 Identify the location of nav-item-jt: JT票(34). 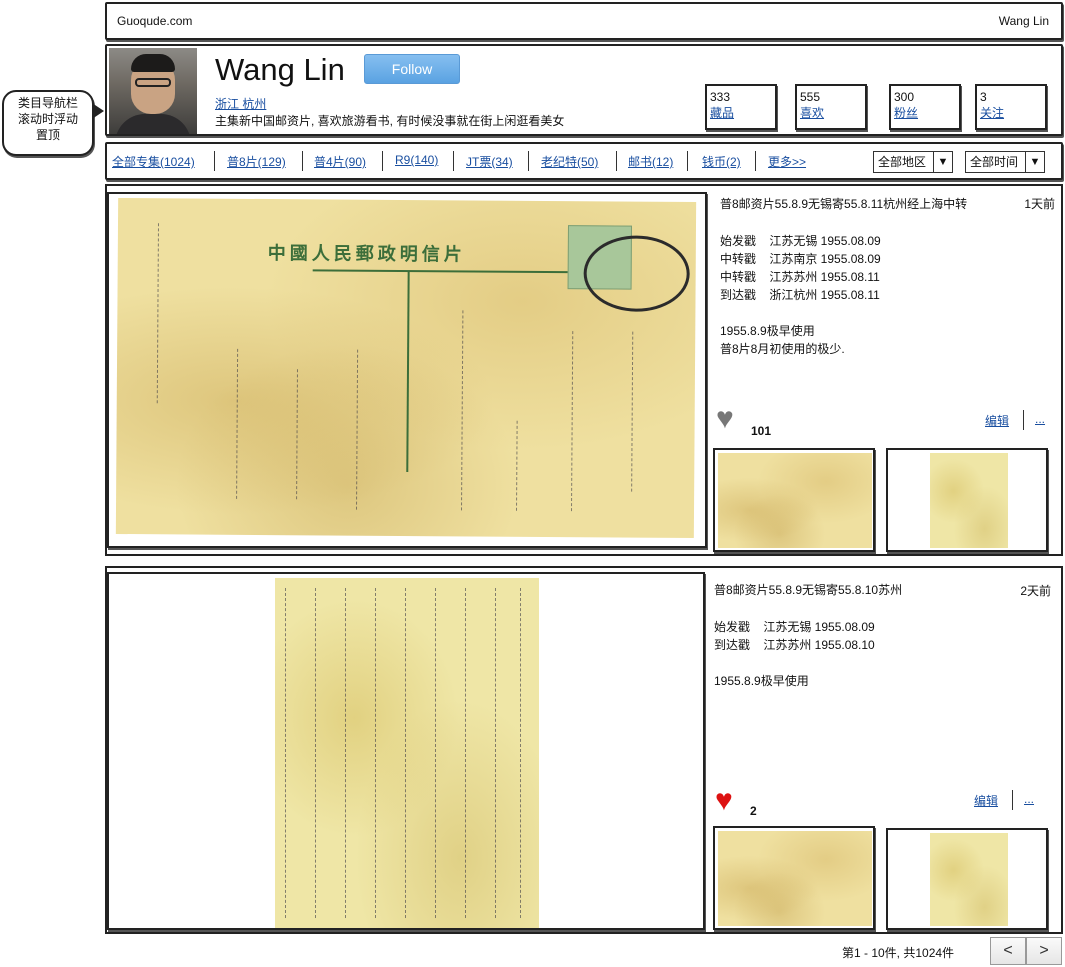
(489, 161).